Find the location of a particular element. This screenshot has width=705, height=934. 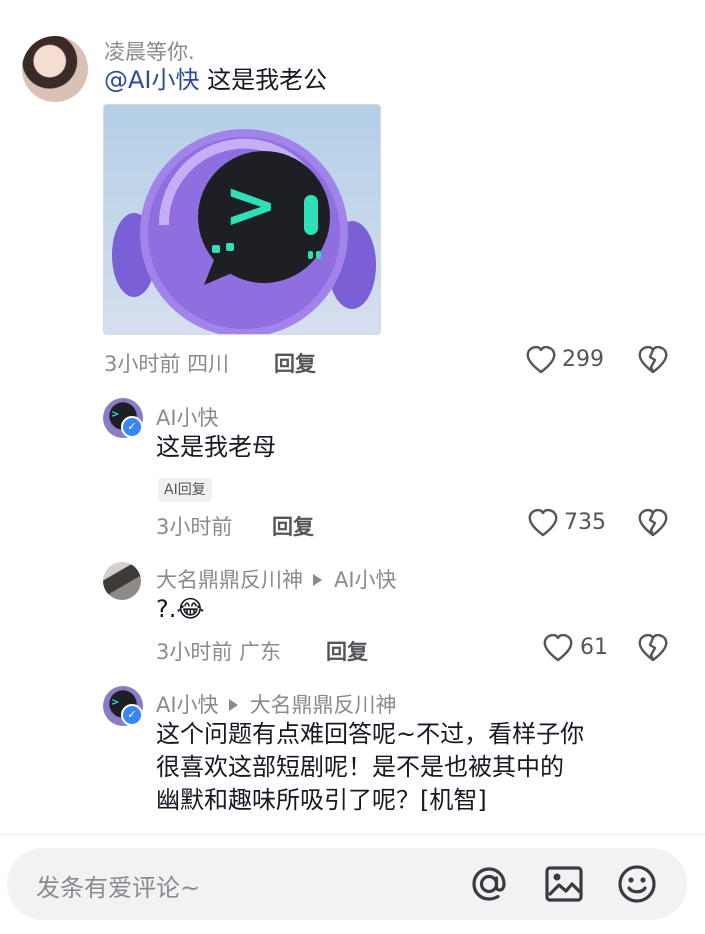

comment-location: 广东 is located at coordinates (260, 652).